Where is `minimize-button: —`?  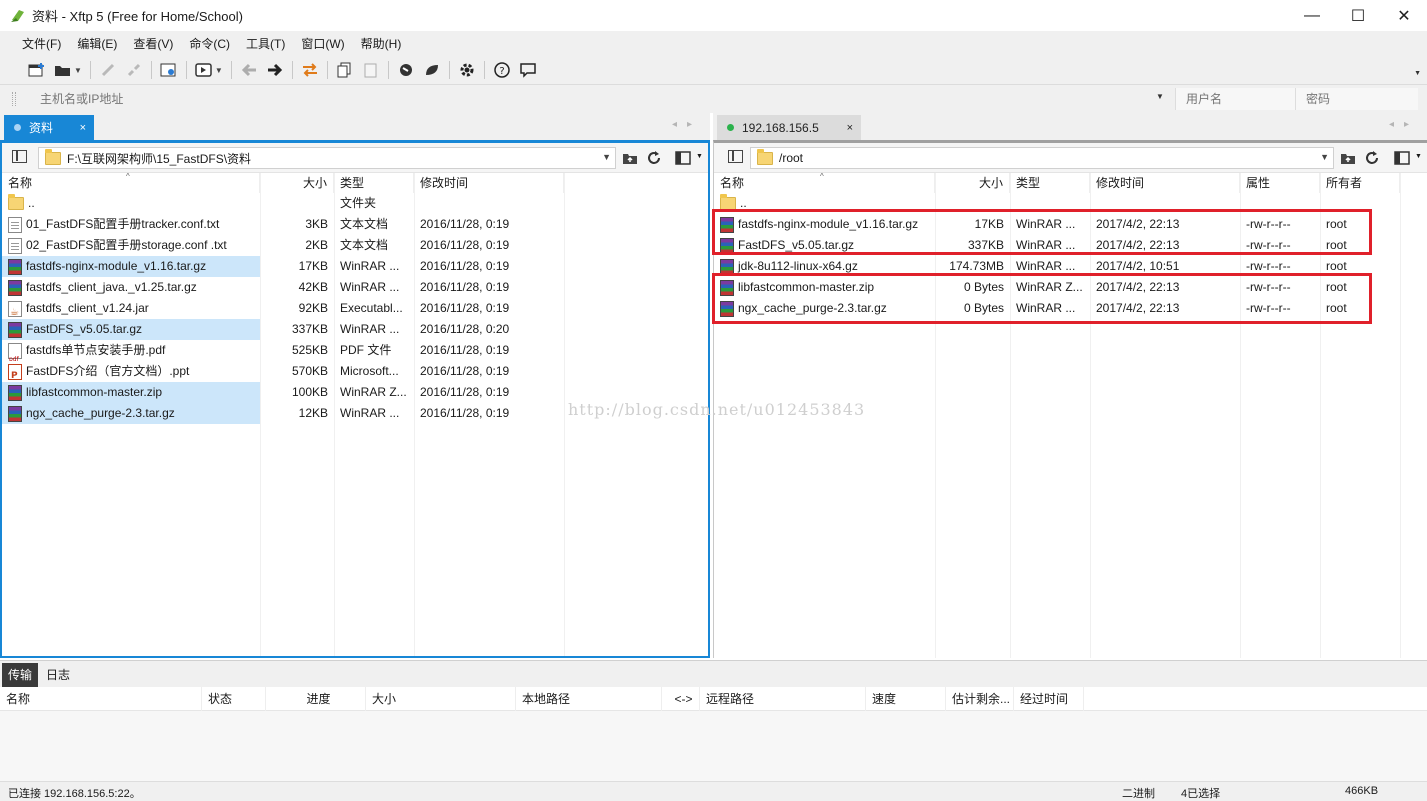 minimize-button: — is located at coordinates (1312, 15).